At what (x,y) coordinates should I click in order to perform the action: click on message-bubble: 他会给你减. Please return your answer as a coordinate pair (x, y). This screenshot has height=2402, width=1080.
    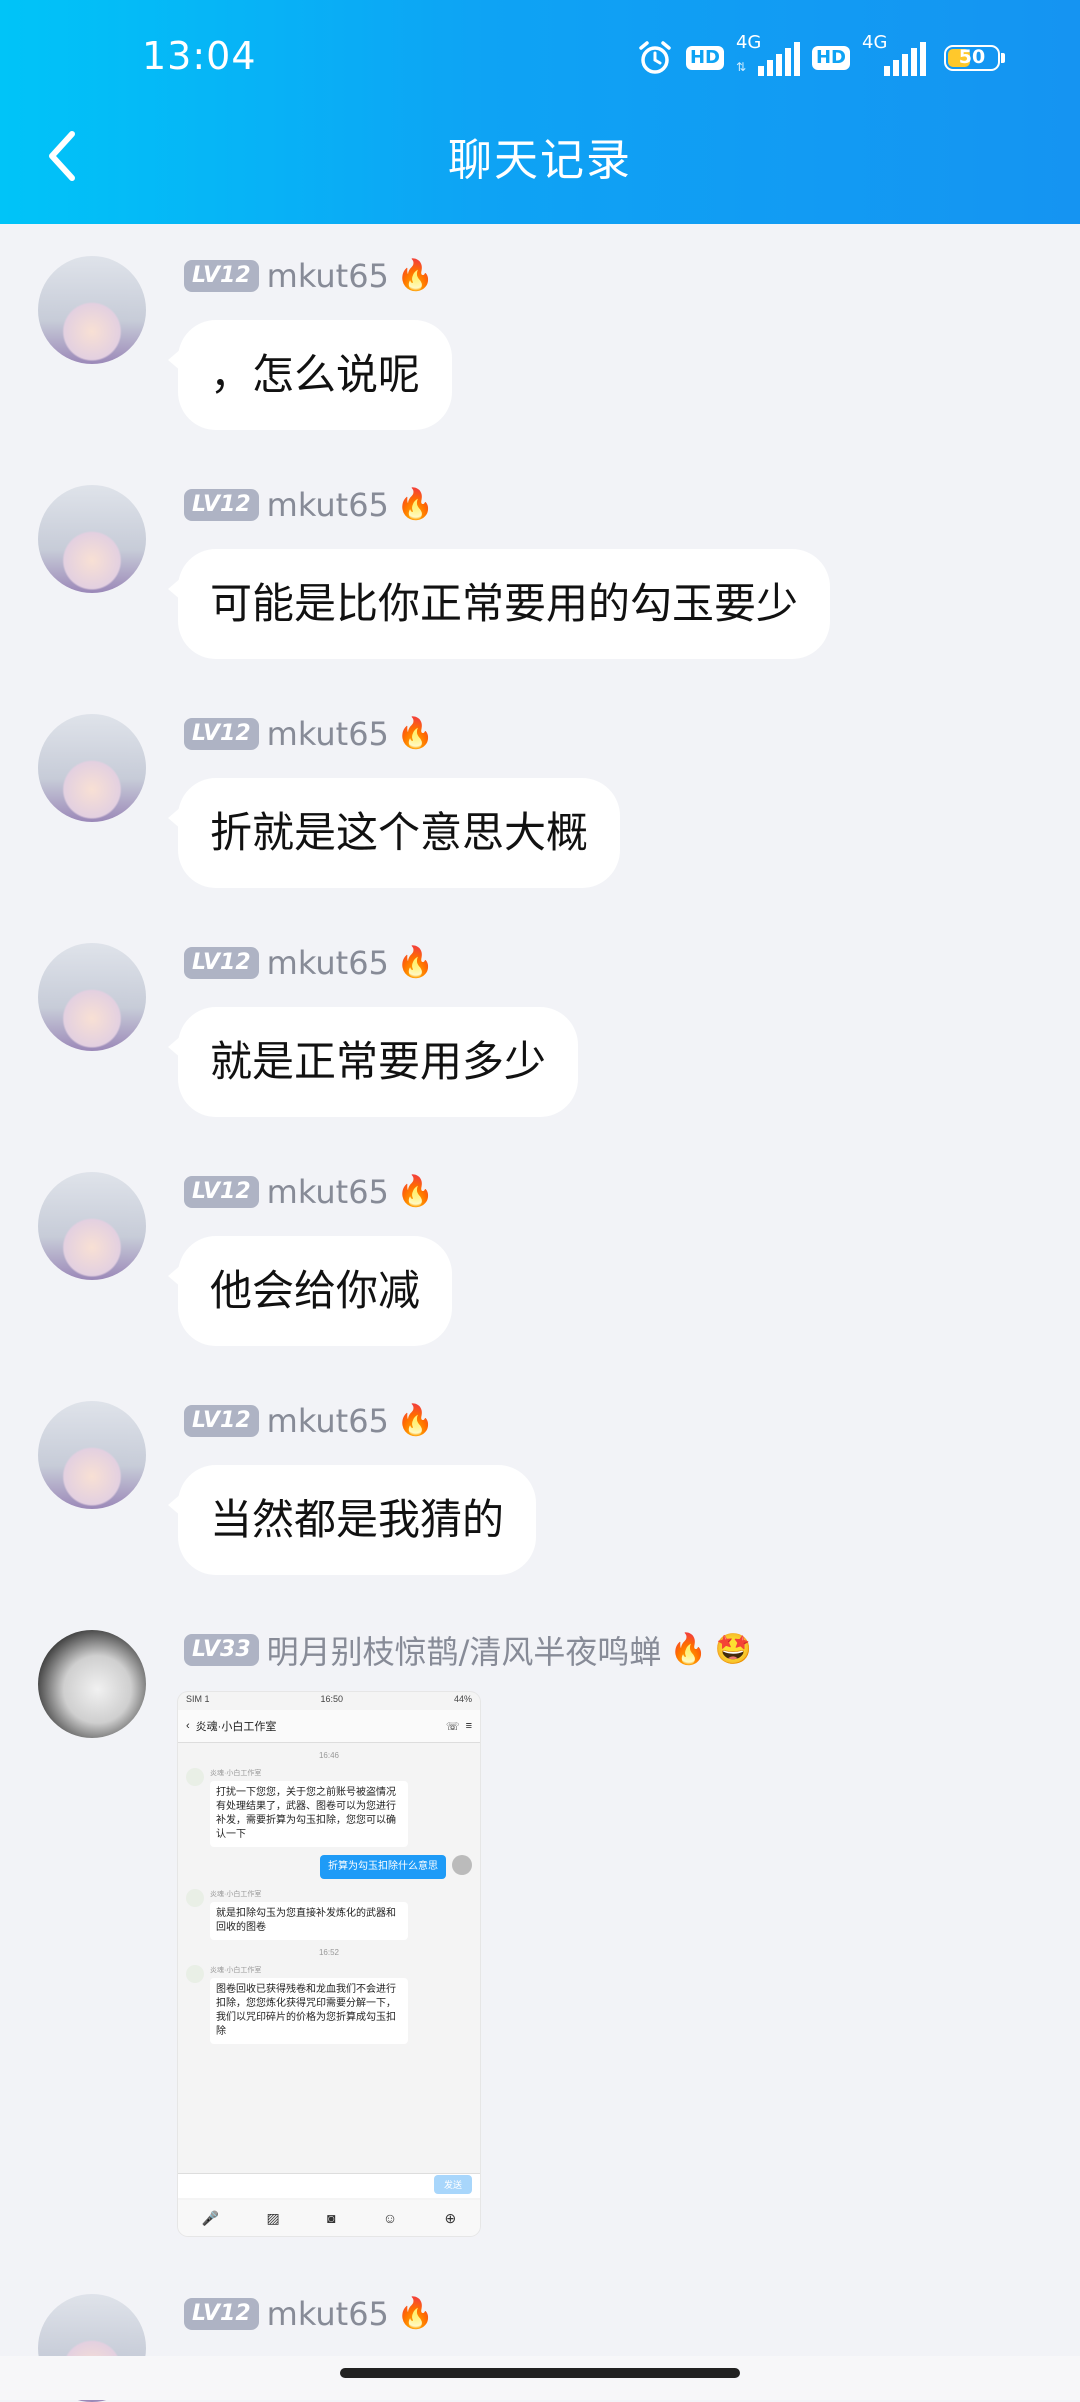
    Looking at the image, I should click on (310, 1291).